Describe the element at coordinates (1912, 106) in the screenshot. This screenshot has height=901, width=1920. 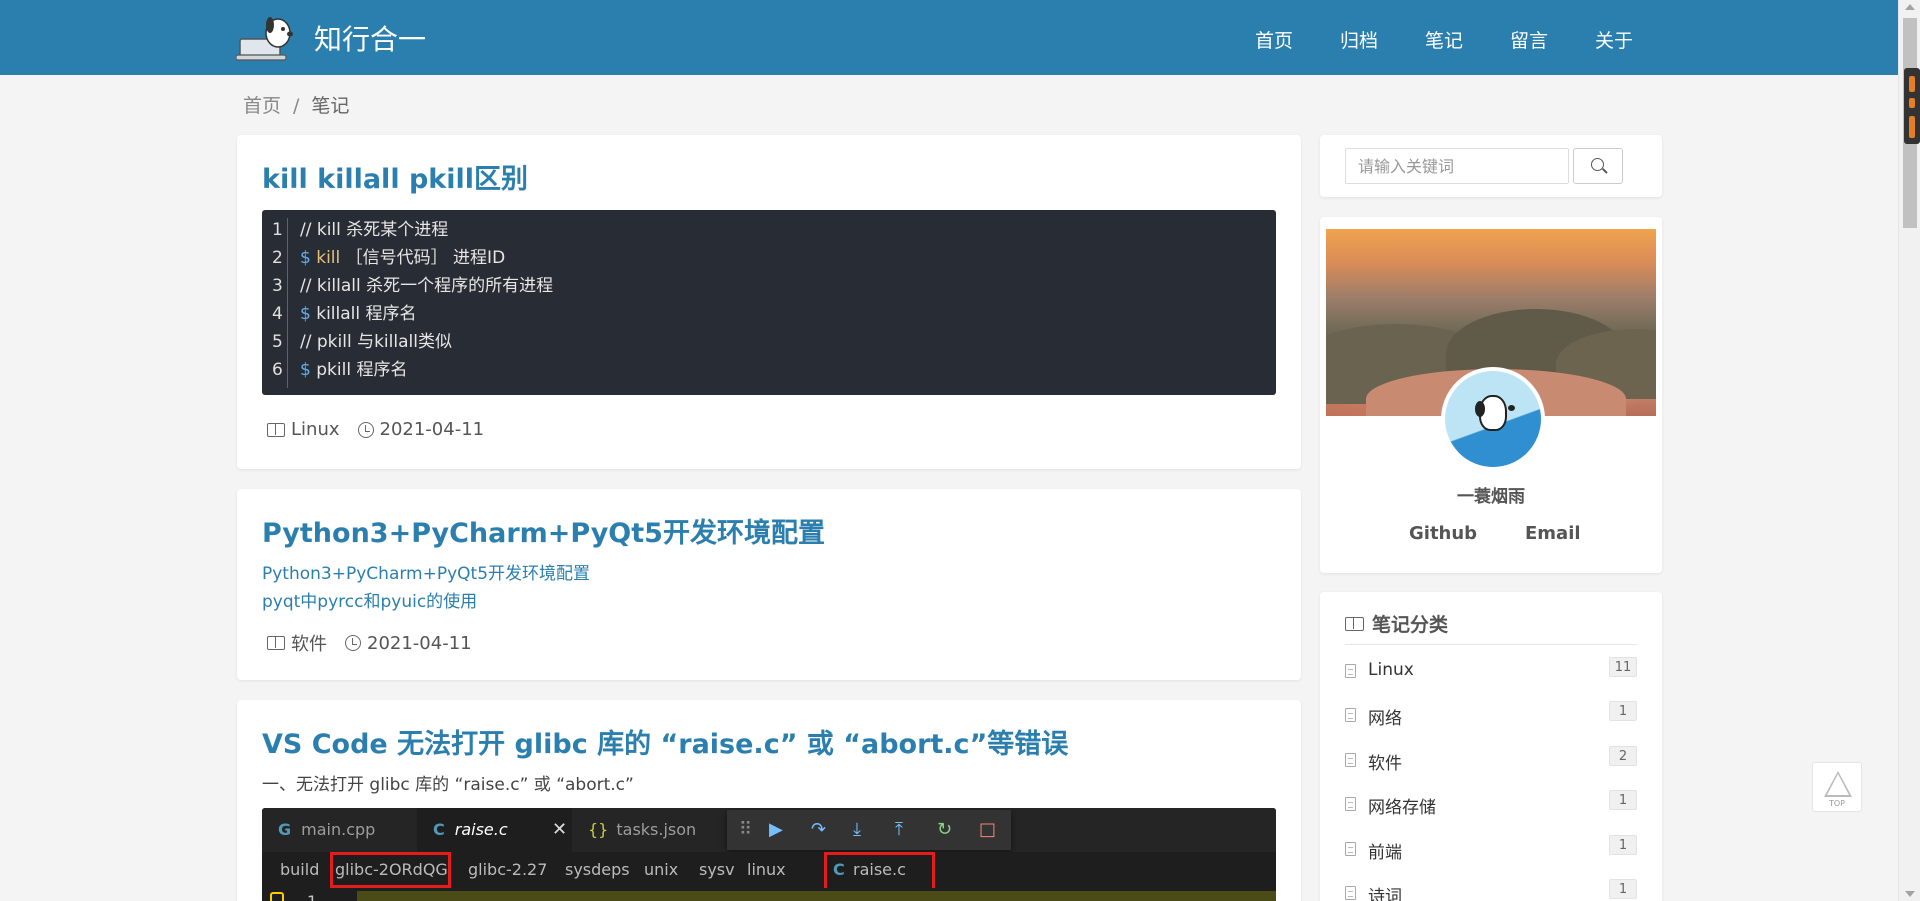
I see `floating-side-widget` at that location.